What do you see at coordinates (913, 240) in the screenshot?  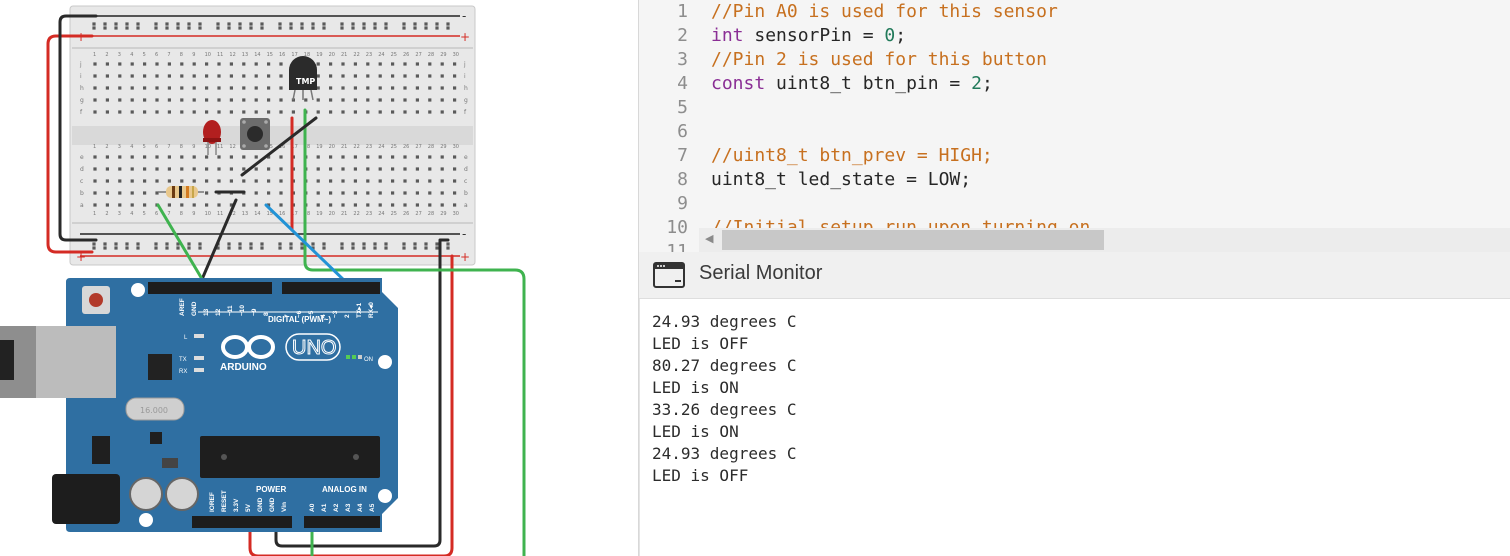 I see `scrollbar-thumb` at bounding box center [913, 240].